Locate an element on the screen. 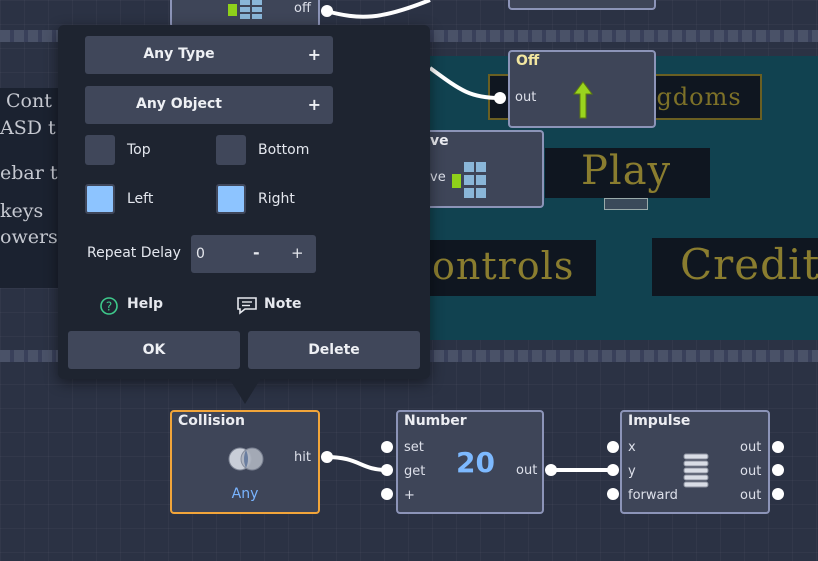 The image size is (818, 561). help-label: Help is located at coordinates (145, 304).